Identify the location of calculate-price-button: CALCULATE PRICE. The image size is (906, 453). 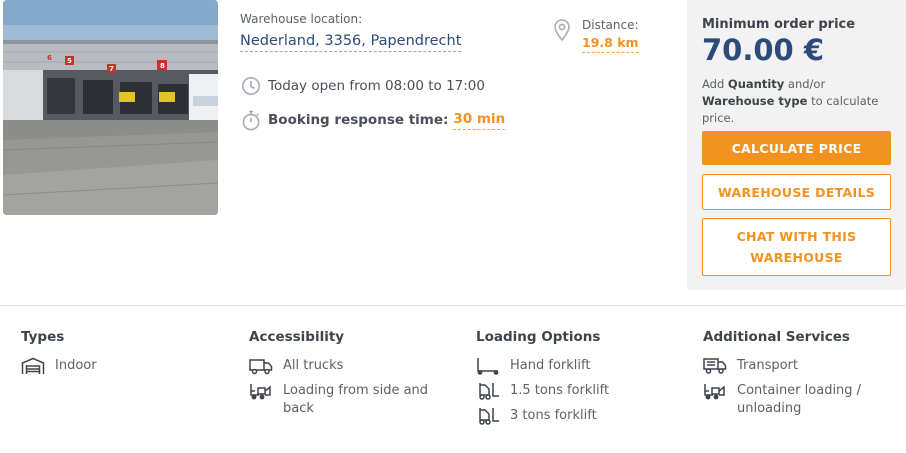
(796, 148).